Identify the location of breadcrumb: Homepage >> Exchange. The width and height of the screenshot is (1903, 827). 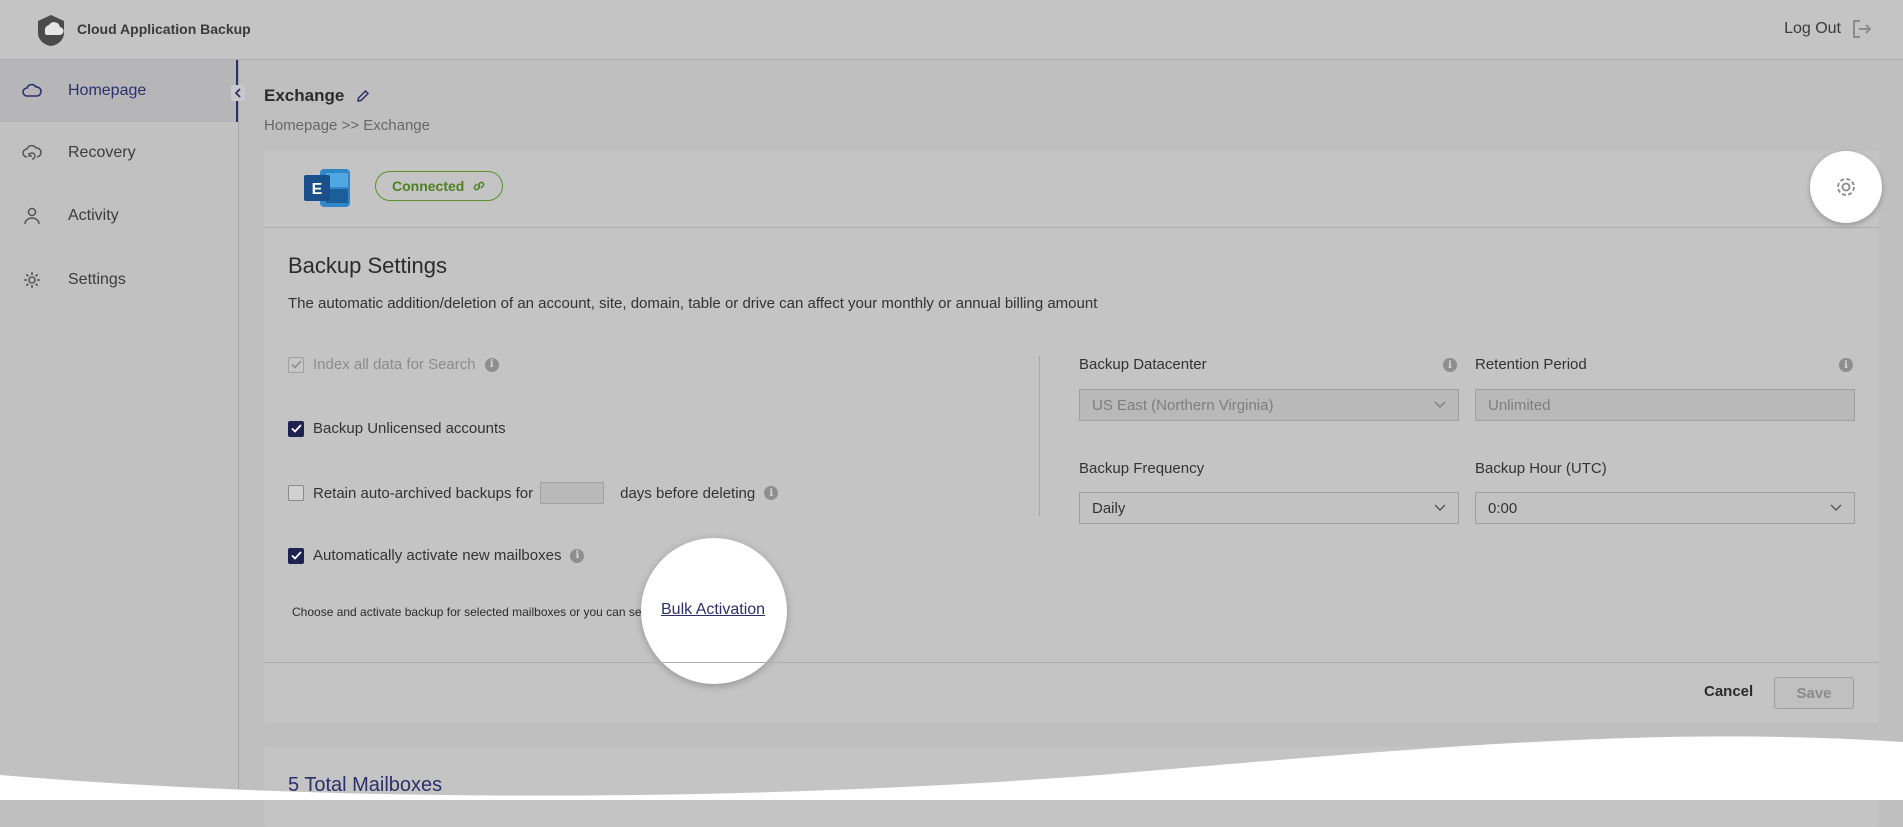
(347, 125).